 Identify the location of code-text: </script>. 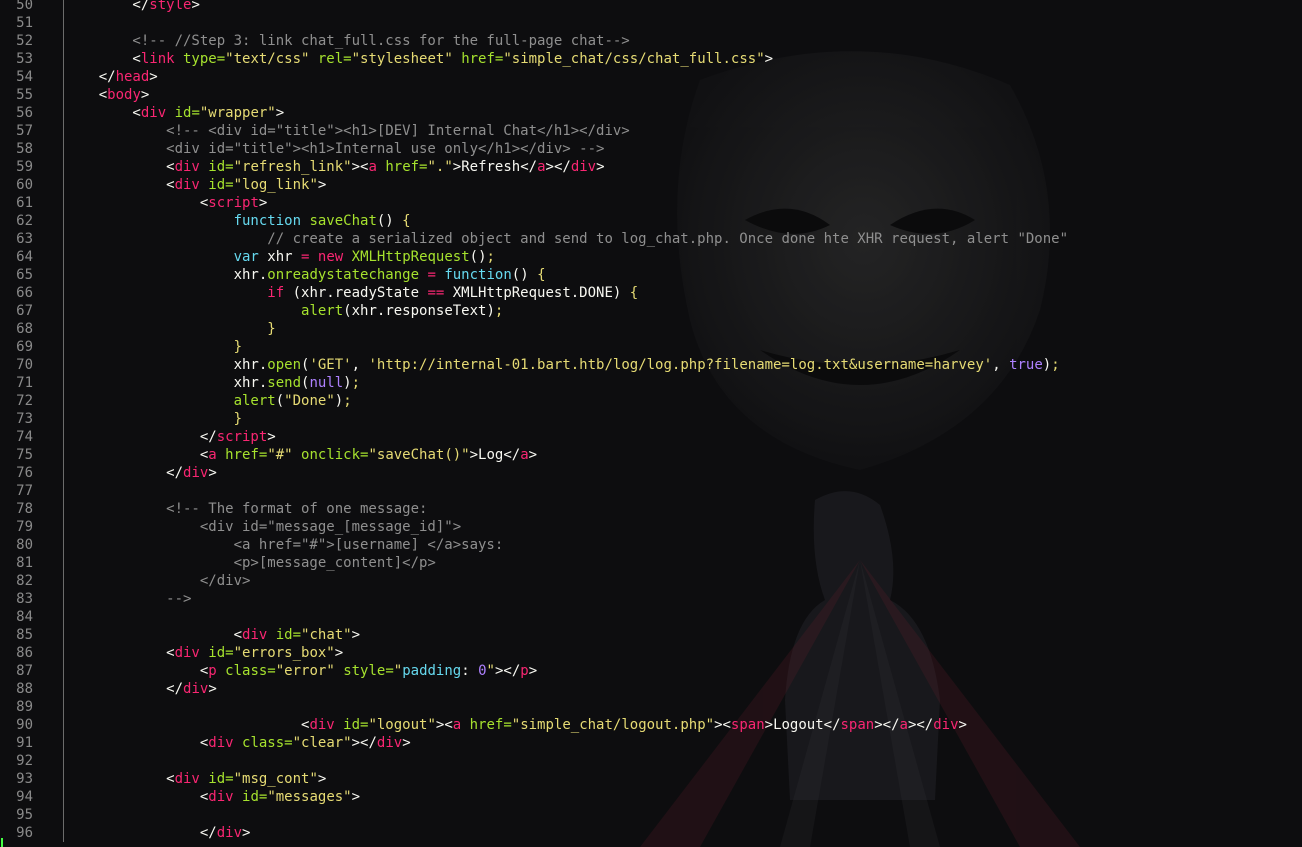
(170, 437).